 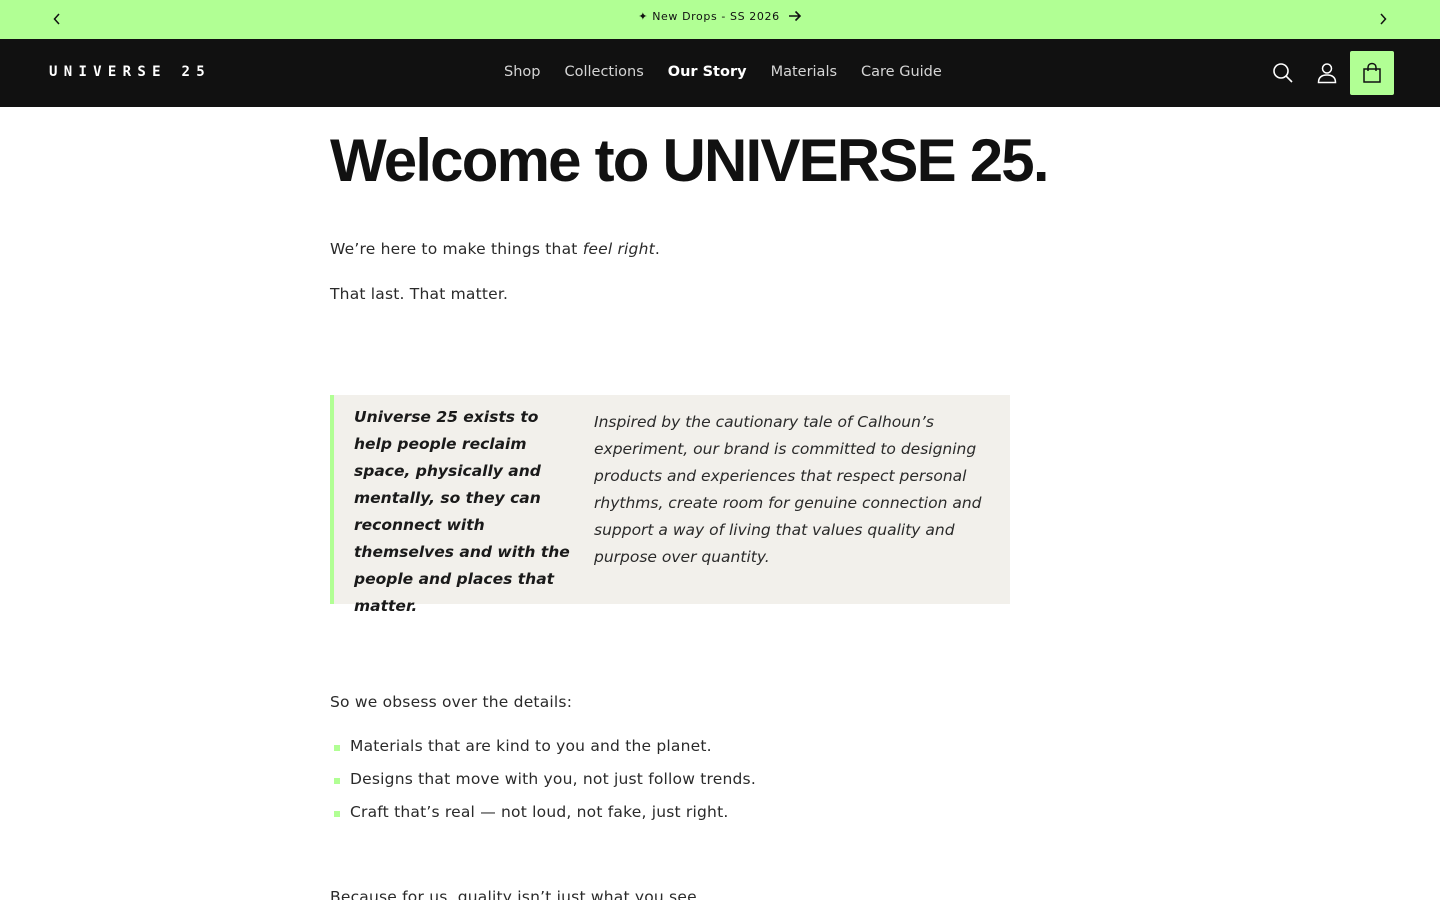 I want to click on search-button, so click(x=1283, y=73).